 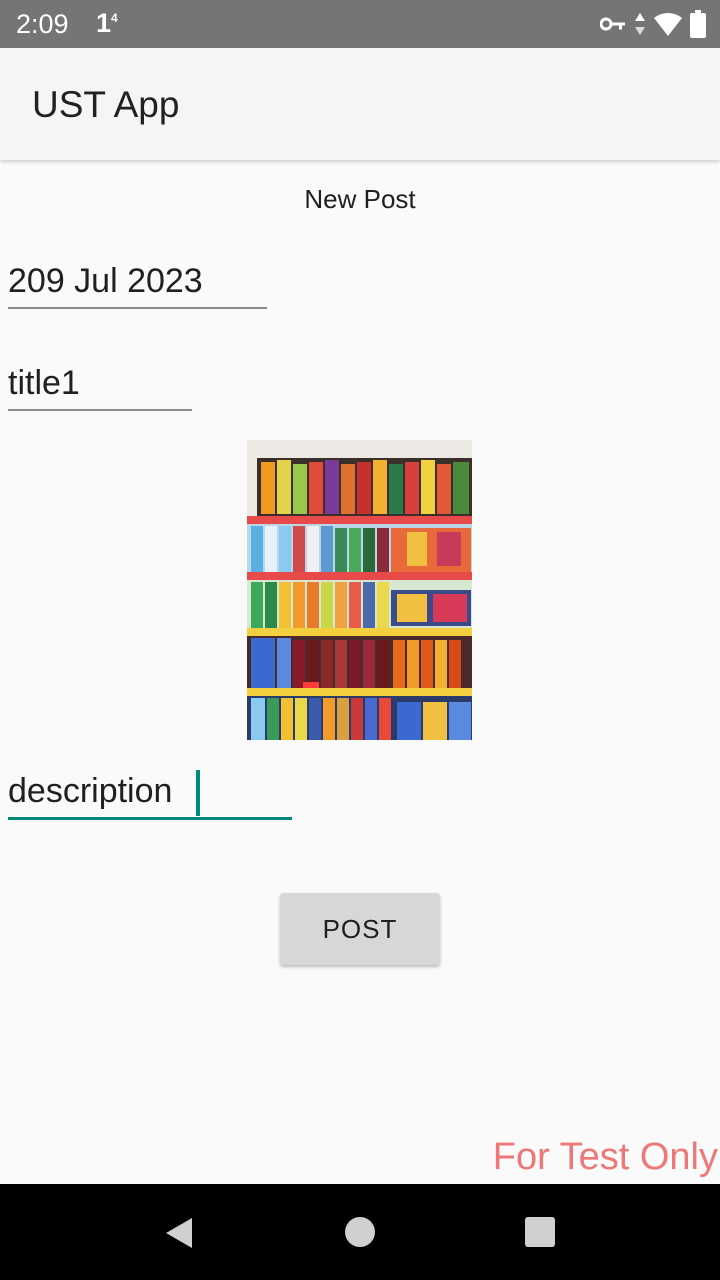 I want to click on app-bar: UST App, so click(x=360, y=104).